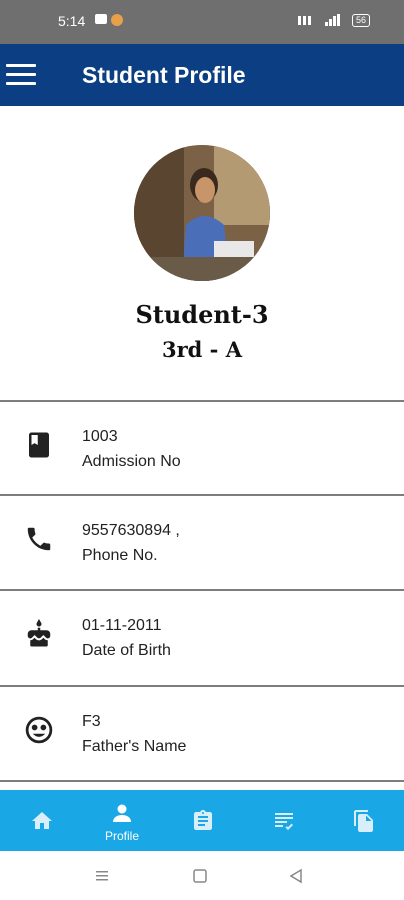  What do you see at coordinates (164, 75) in the screenshot?
I see `page-title: Student Profile` at bounding box center [164, 75].